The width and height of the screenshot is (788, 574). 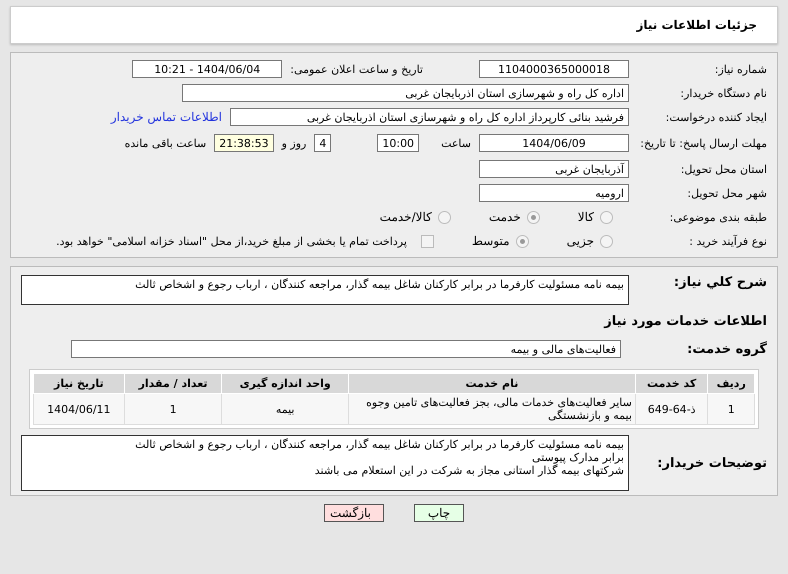 I want to click on column-header: تعداد / مقدار, so click(x=173, y=384).